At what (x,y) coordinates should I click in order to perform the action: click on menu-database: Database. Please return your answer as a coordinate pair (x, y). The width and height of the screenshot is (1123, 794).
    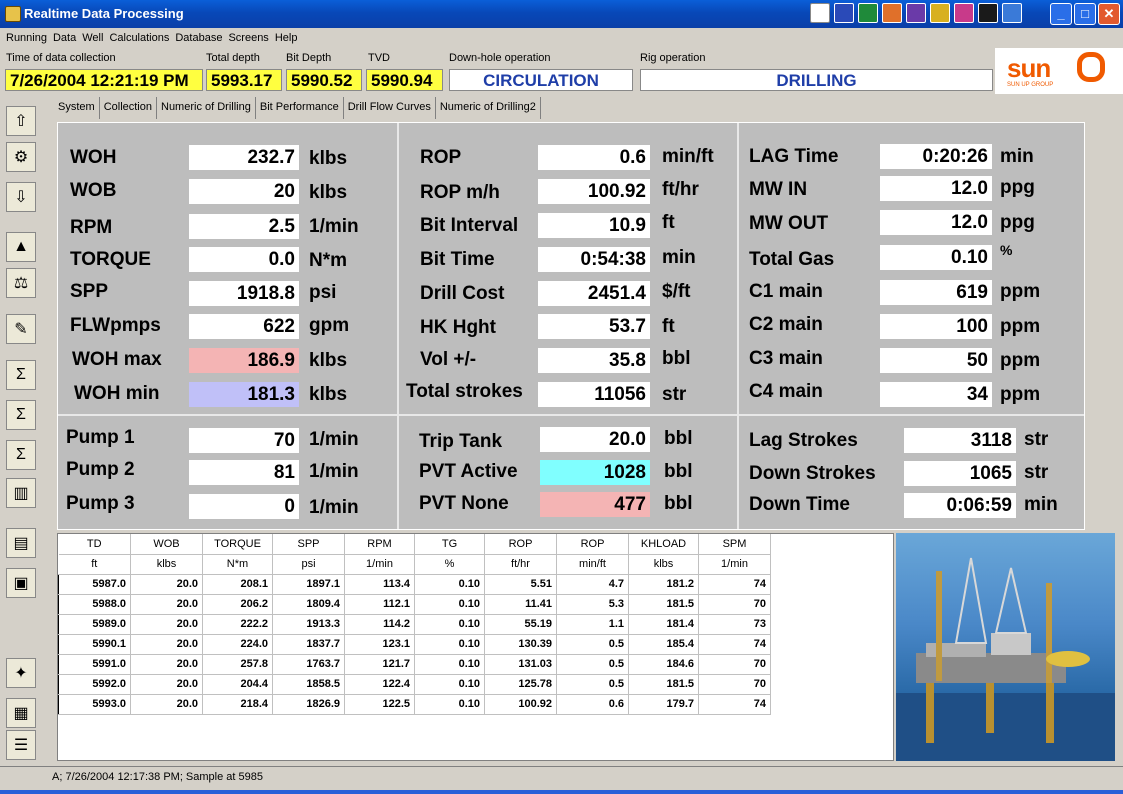
    Looking at the image, I should click on (198, 38).